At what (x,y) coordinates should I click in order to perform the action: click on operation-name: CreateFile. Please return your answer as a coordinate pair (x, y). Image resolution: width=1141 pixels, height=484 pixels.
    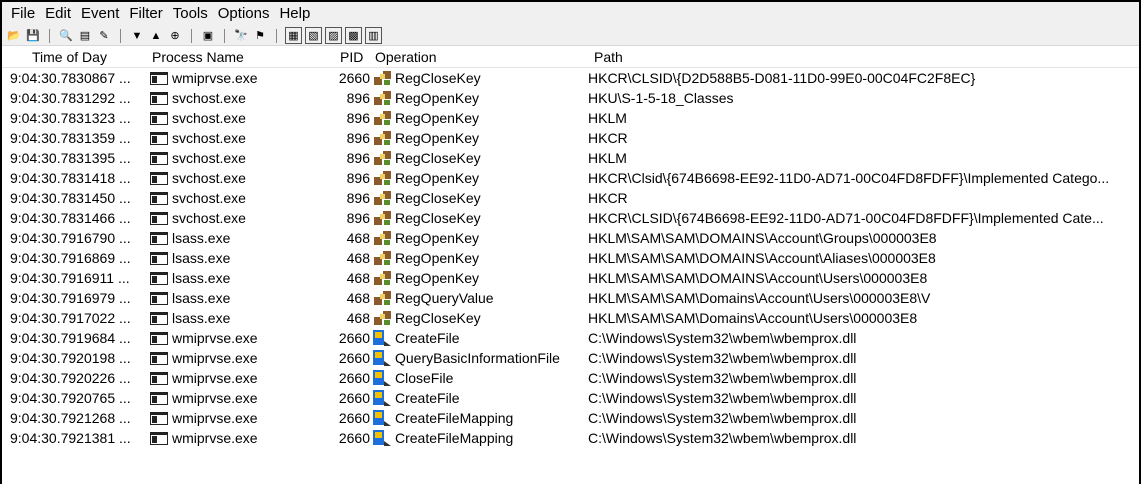
    Looking at the image, I should click on (427, 398).